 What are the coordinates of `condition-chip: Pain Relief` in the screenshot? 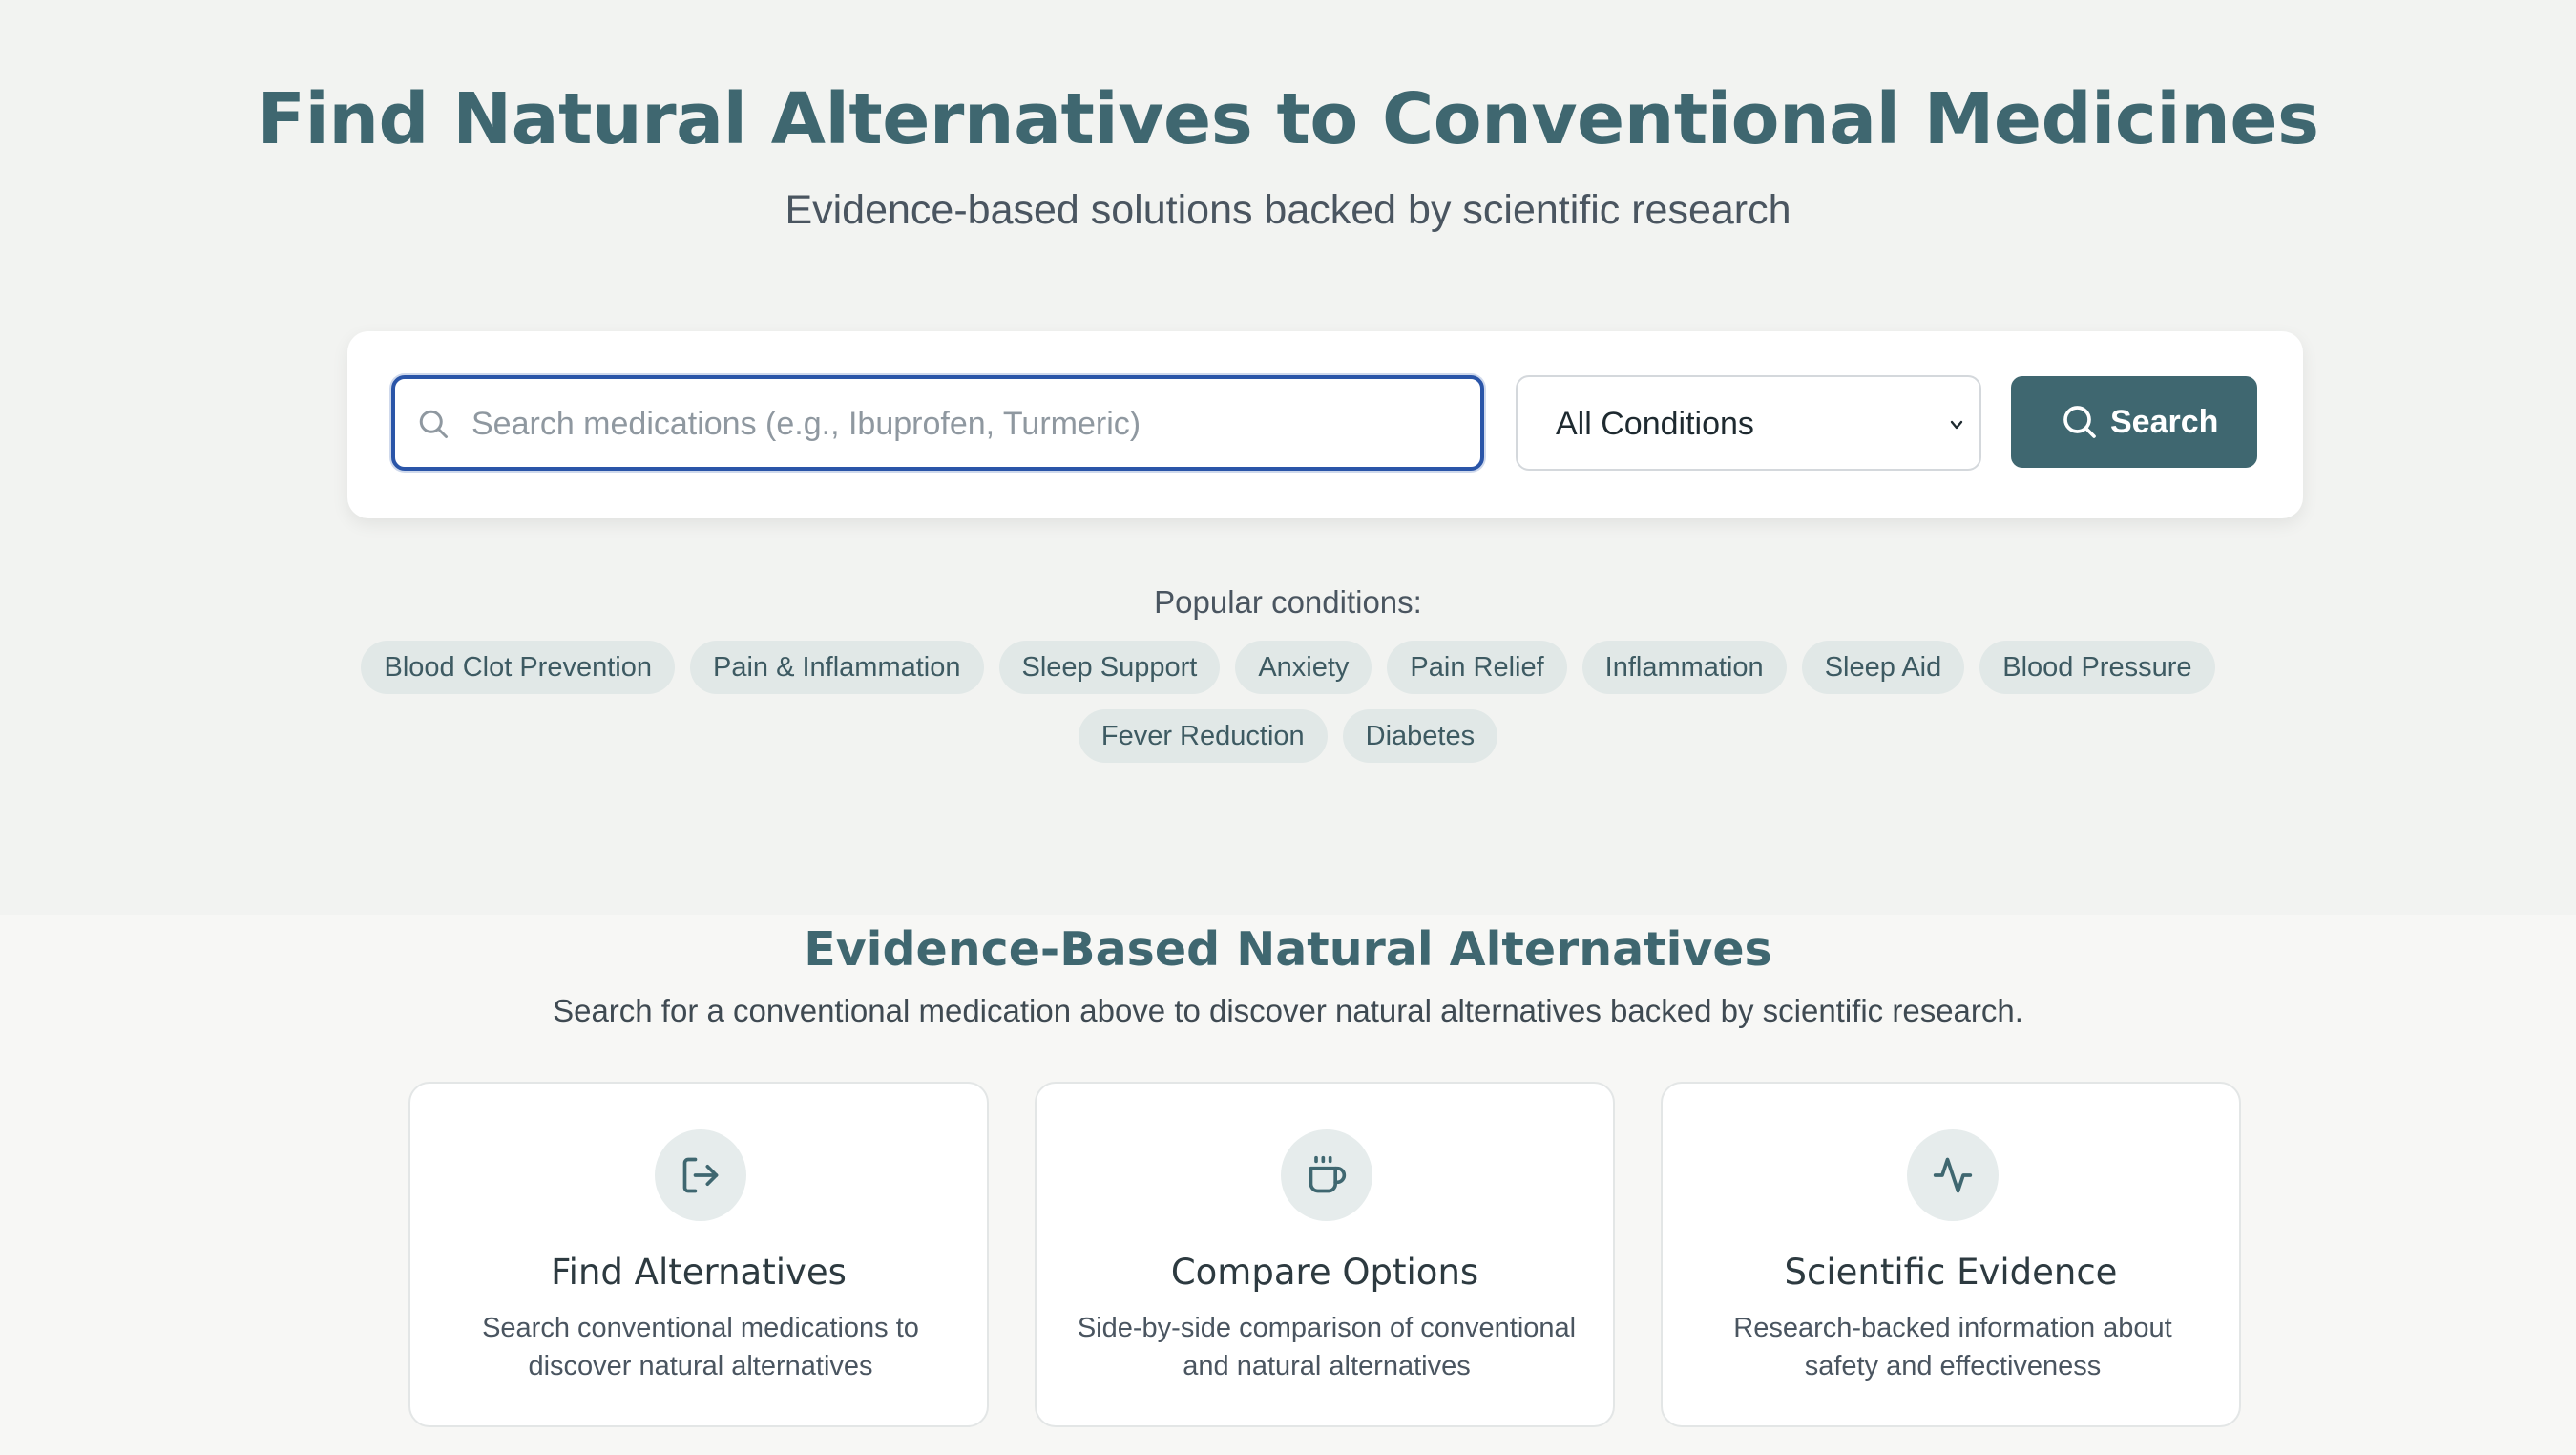 It's located at (1477, 667).